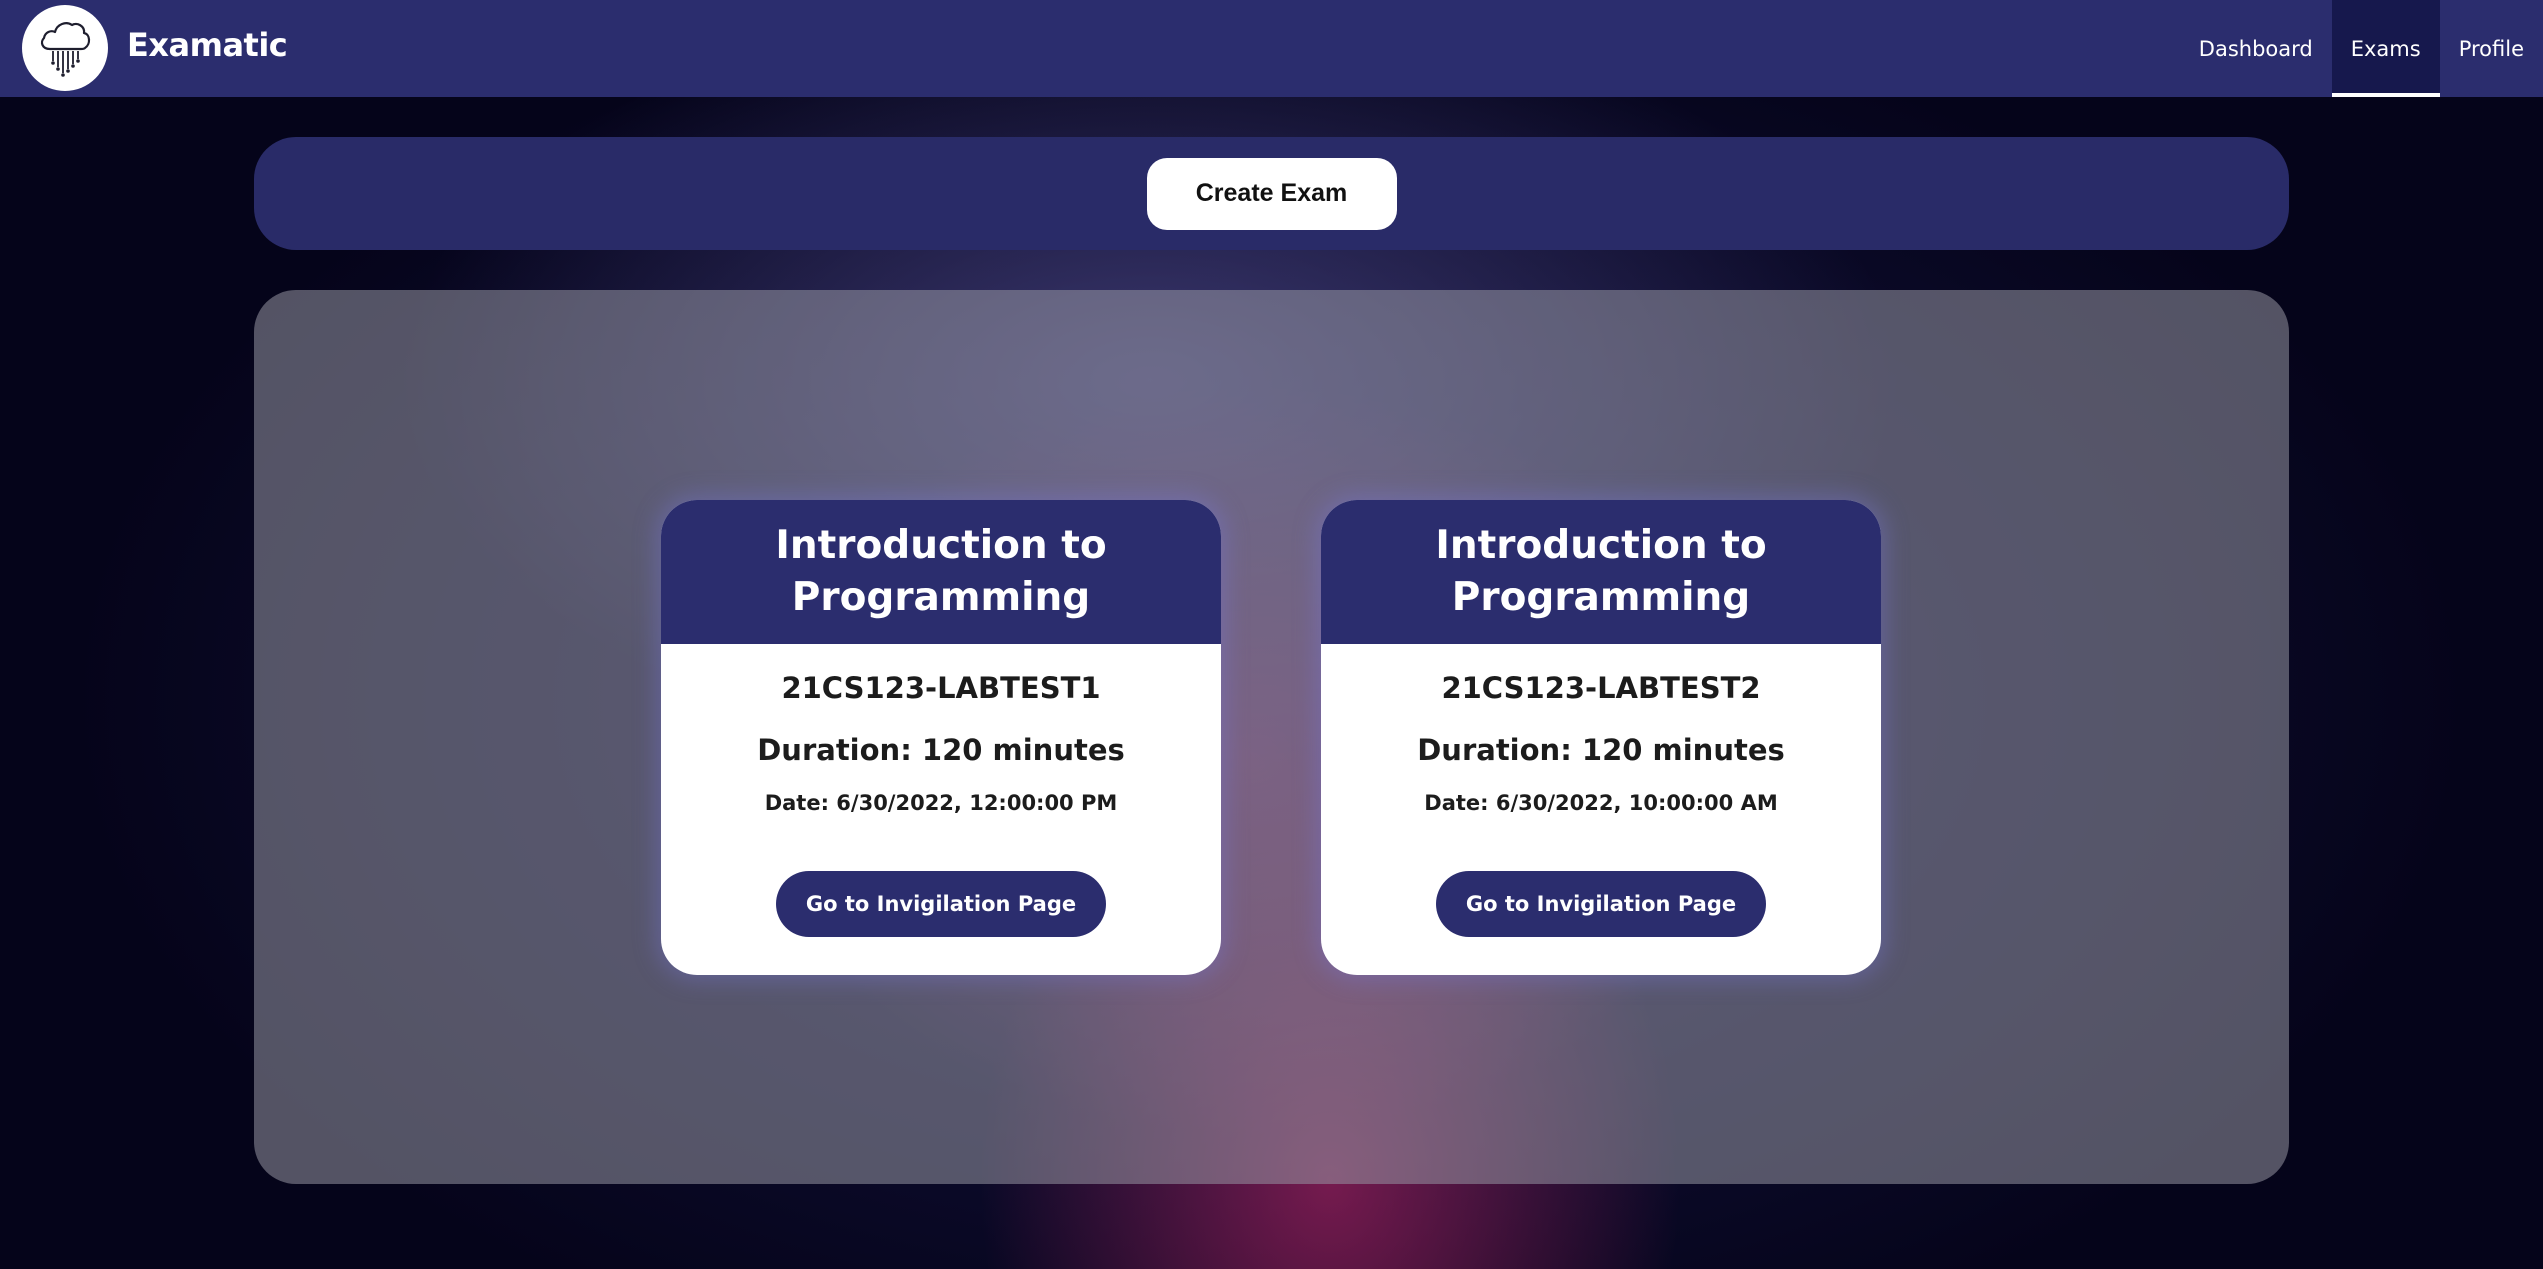 This screenshot has width=2543, height=1269. What do you see at coordinates (941, 688) in the screenshot?
I see `exam-code: 21CS123-LABTEST1` at bounding box center [941, 688].